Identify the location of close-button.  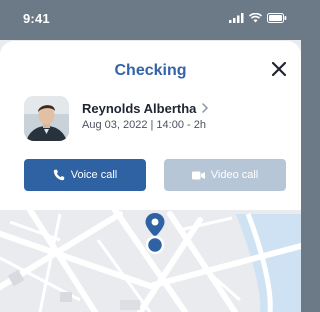
(279, 69).